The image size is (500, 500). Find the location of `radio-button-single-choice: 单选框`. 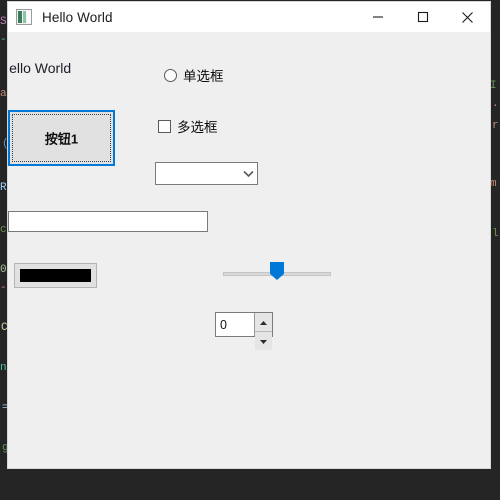

radio-button-single-choice: 单选框 is located at coordinates (194, 75).